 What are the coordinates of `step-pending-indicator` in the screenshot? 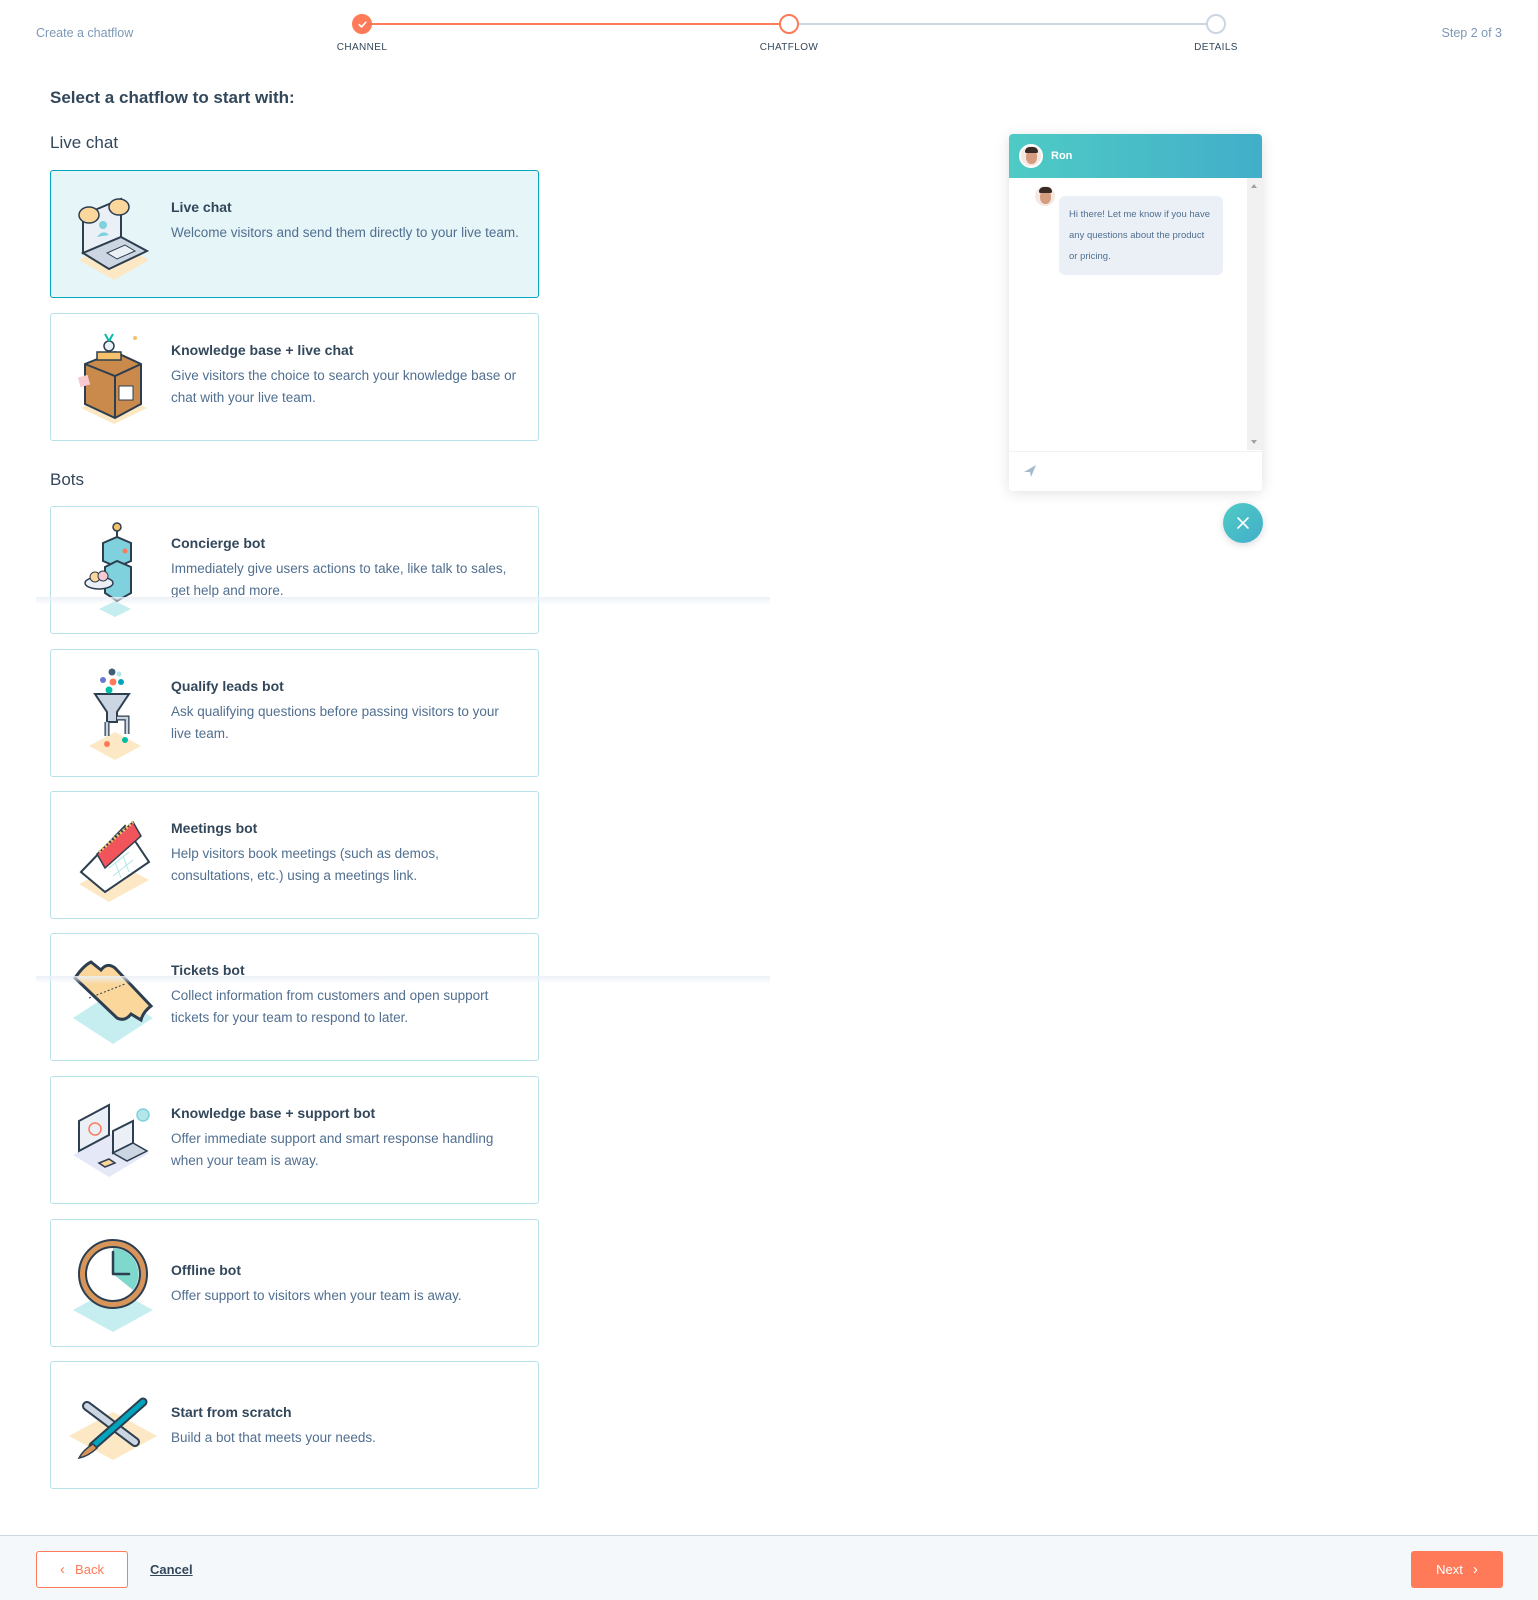 It's located at (1216, 24).